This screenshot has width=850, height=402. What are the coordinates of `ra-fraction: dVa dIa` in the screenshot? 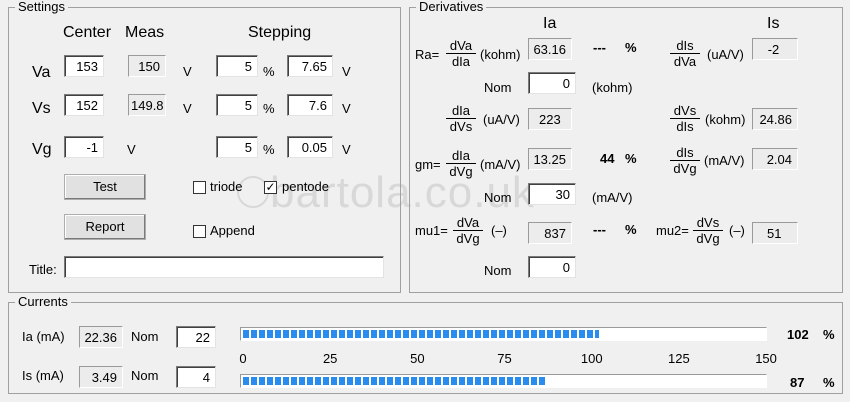 It's located at (461, 53).